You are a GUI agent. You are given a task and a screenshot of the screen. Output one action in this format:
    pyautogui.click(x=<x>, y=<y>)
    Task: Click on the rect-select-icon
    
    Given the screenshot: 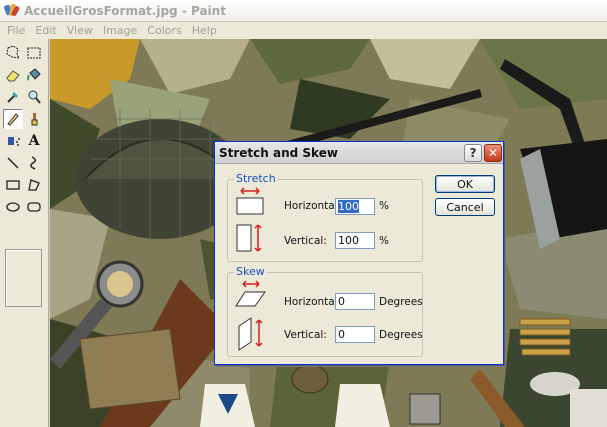 What is the action you would take?
    pyautogui.click(x=34, y=53)
    